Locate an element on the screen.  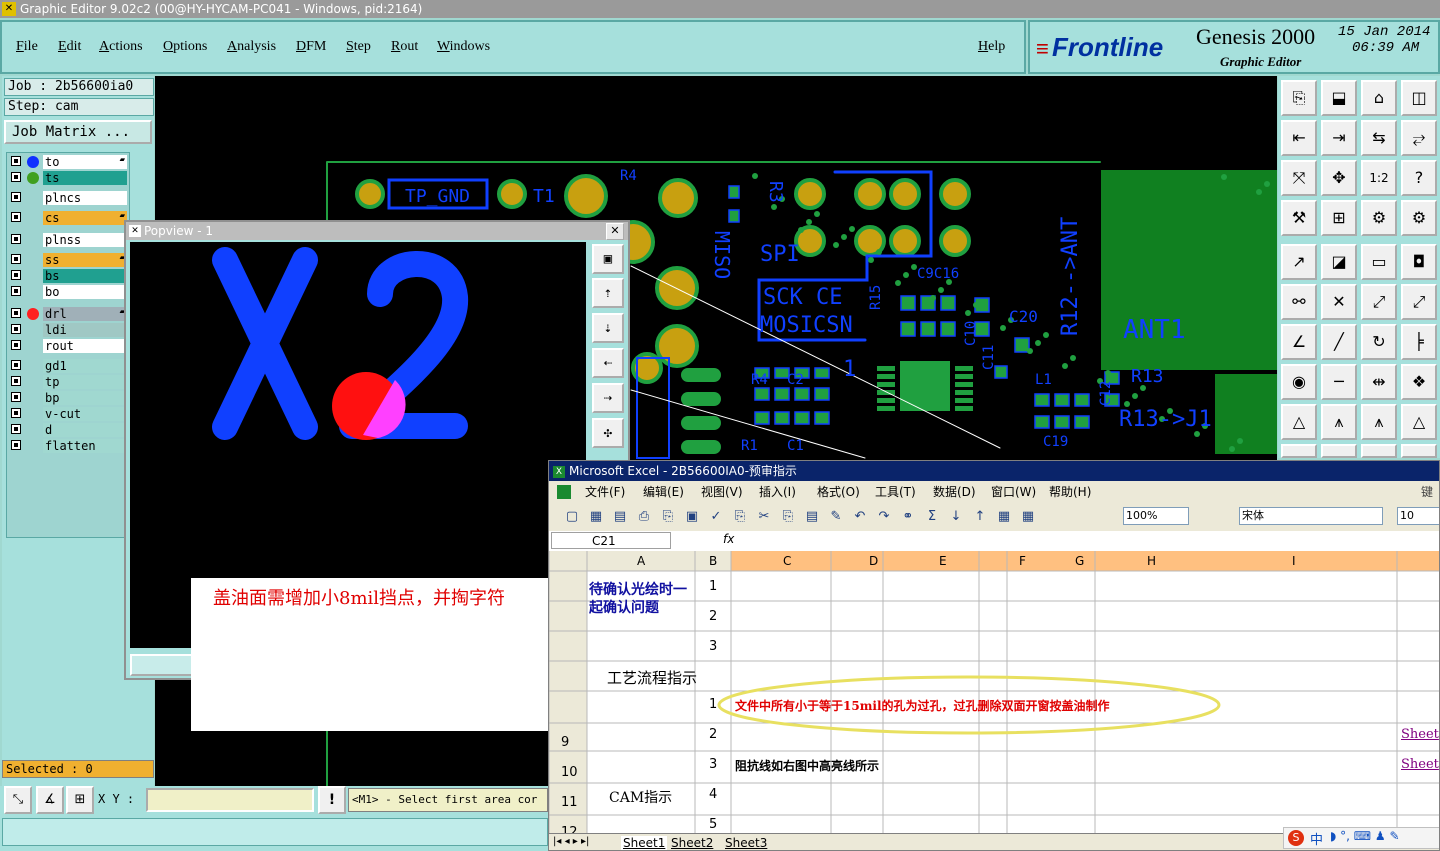
toolbox-button-3-icon: ⌂ is located at coordinates (1379, 98).